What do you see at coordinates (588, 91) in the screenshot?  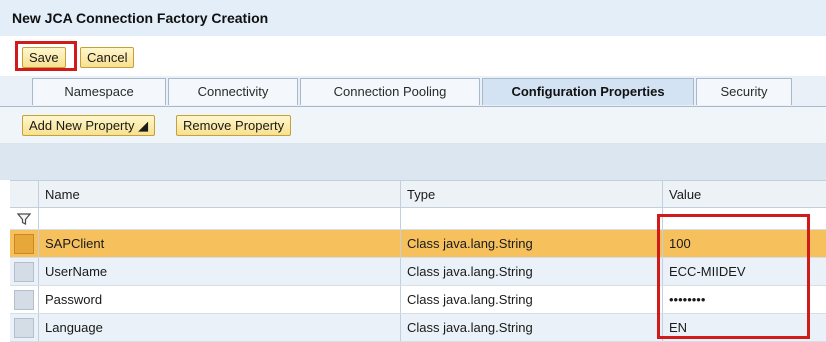 I see `tab-configuration-properties: Configuration Properties` at bounding box center [588, 91].